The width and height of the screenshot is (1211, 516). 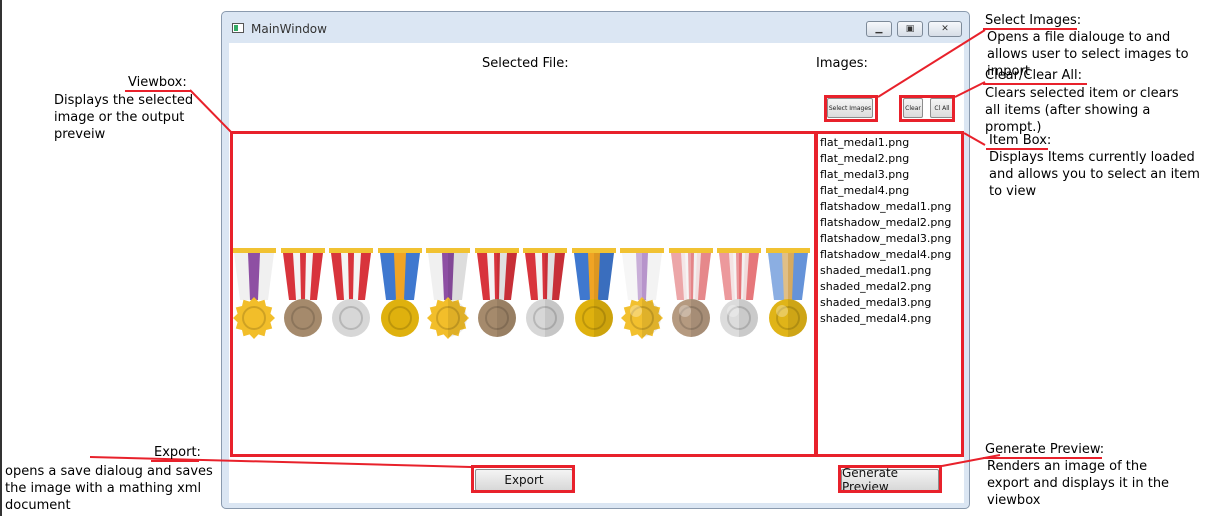 I want to click on select-images-annotation-title: Select Images:, so click(x=1033, y=20).